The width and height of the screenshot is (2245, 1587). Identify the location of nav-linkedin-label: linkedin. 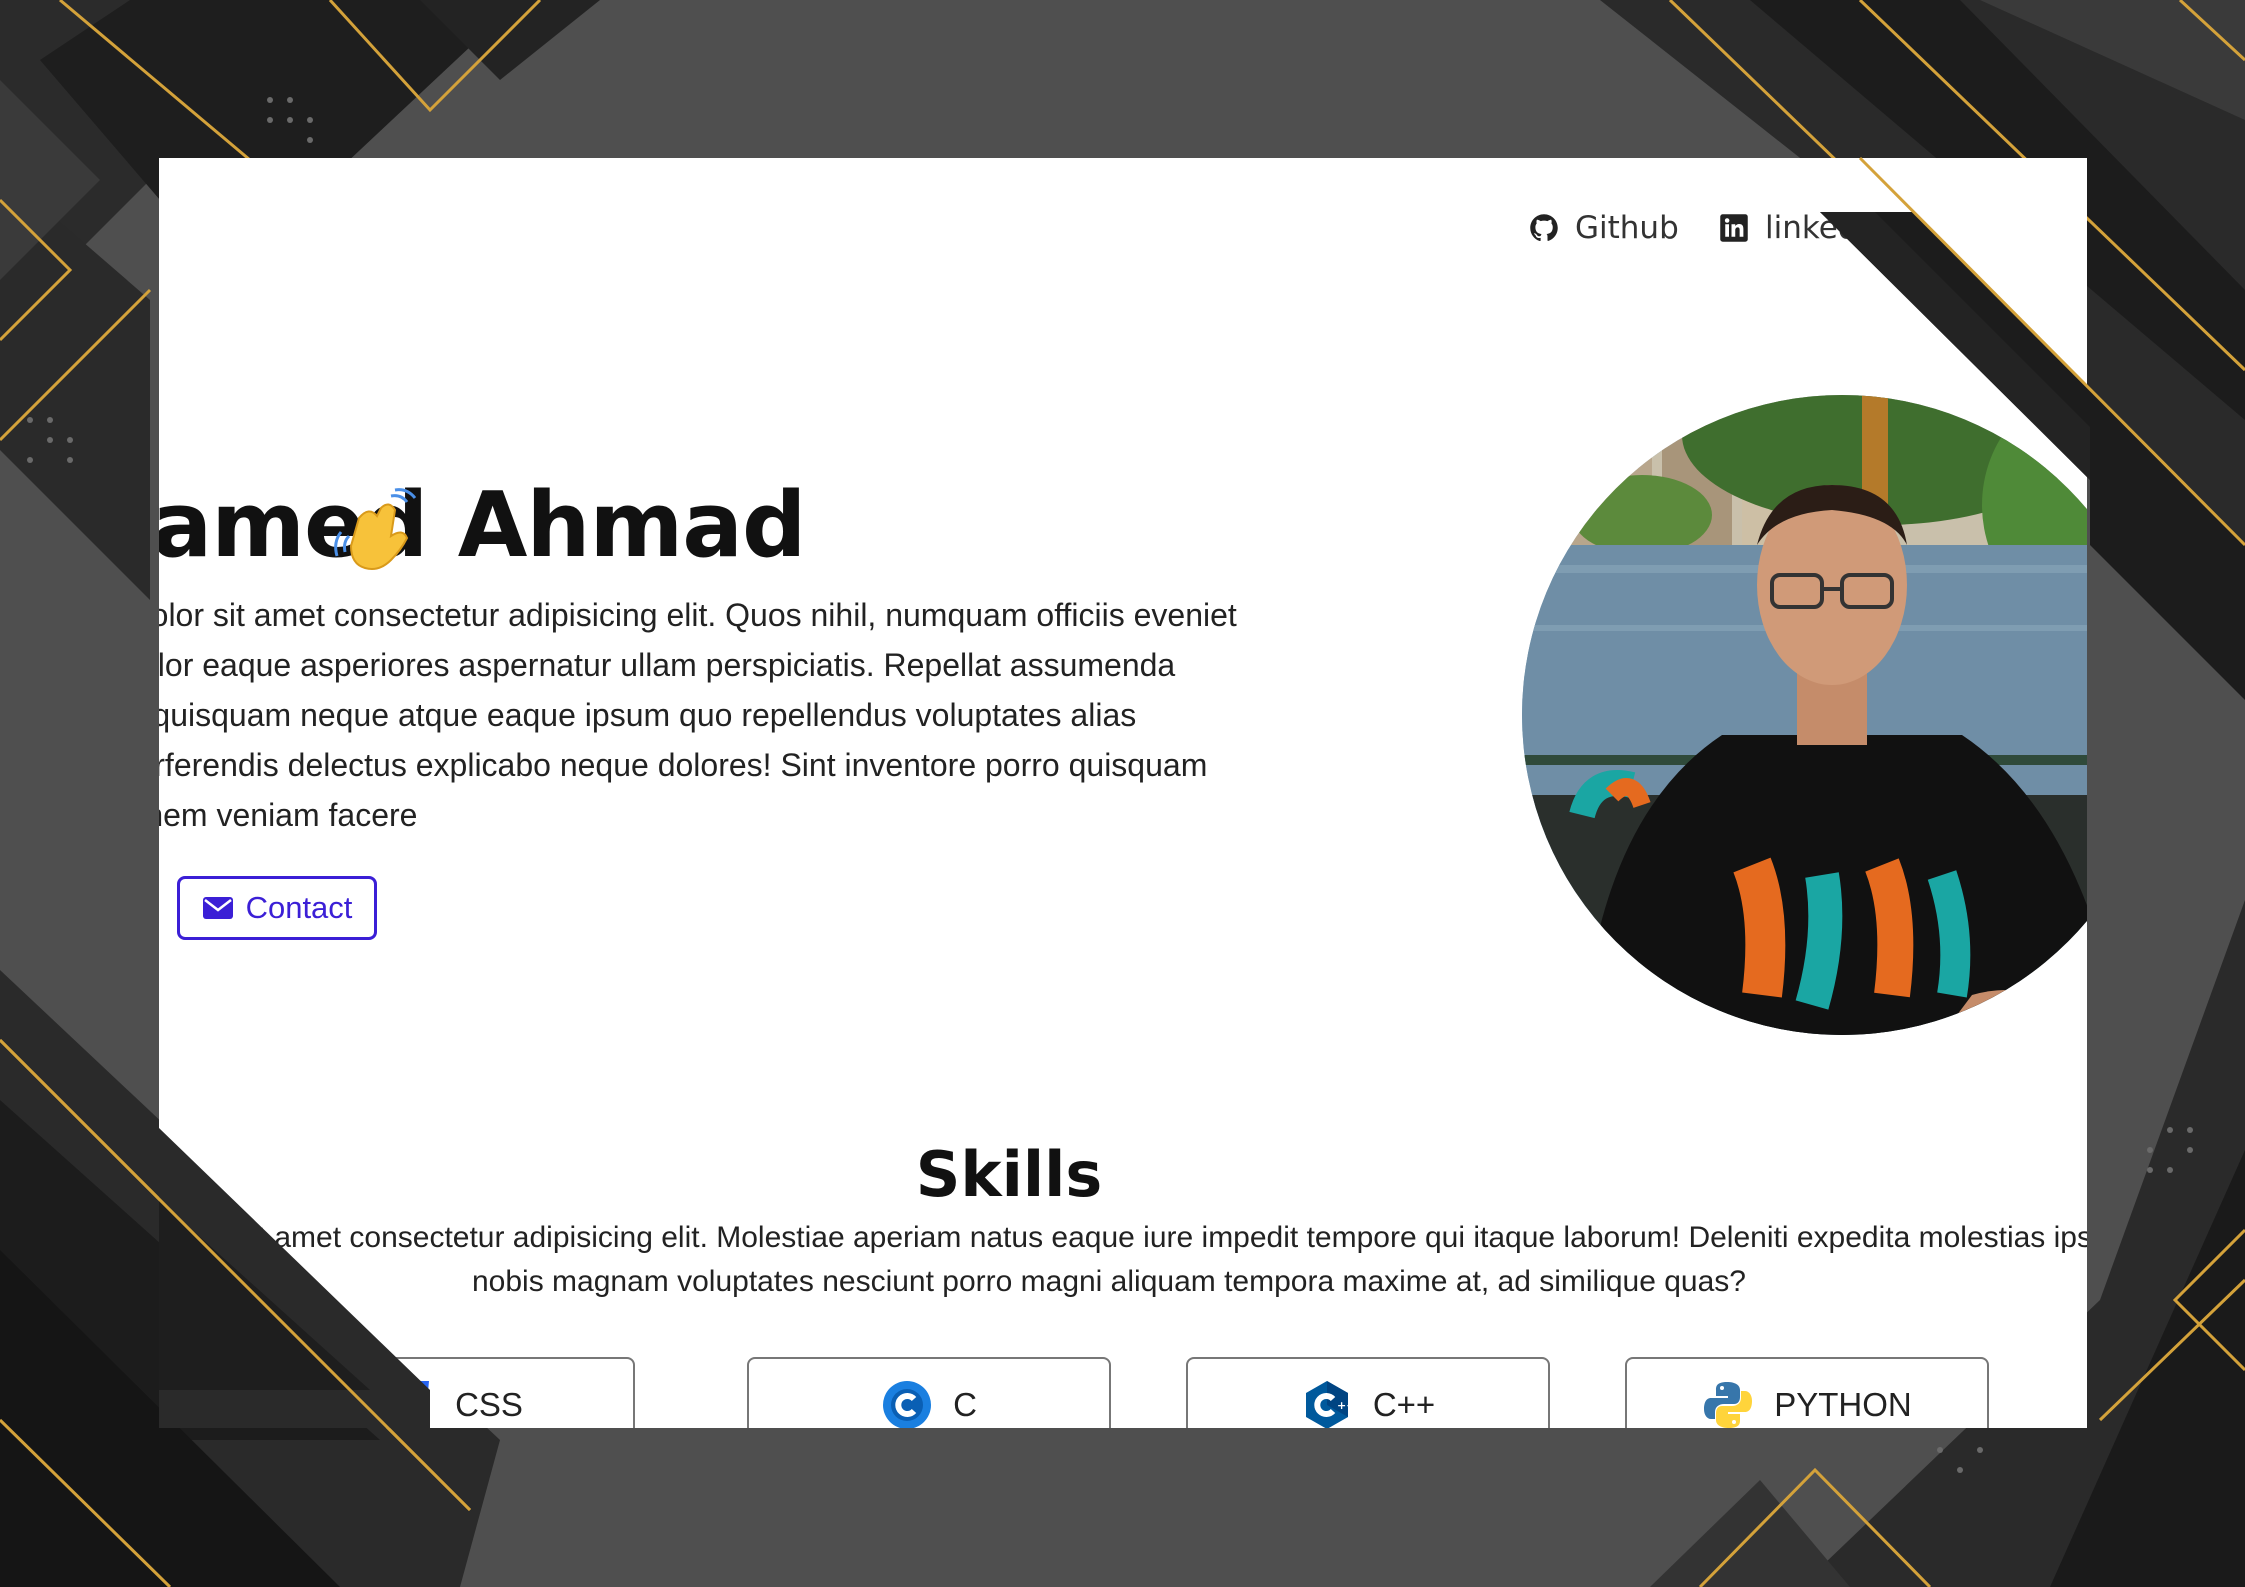
(1825, 228).